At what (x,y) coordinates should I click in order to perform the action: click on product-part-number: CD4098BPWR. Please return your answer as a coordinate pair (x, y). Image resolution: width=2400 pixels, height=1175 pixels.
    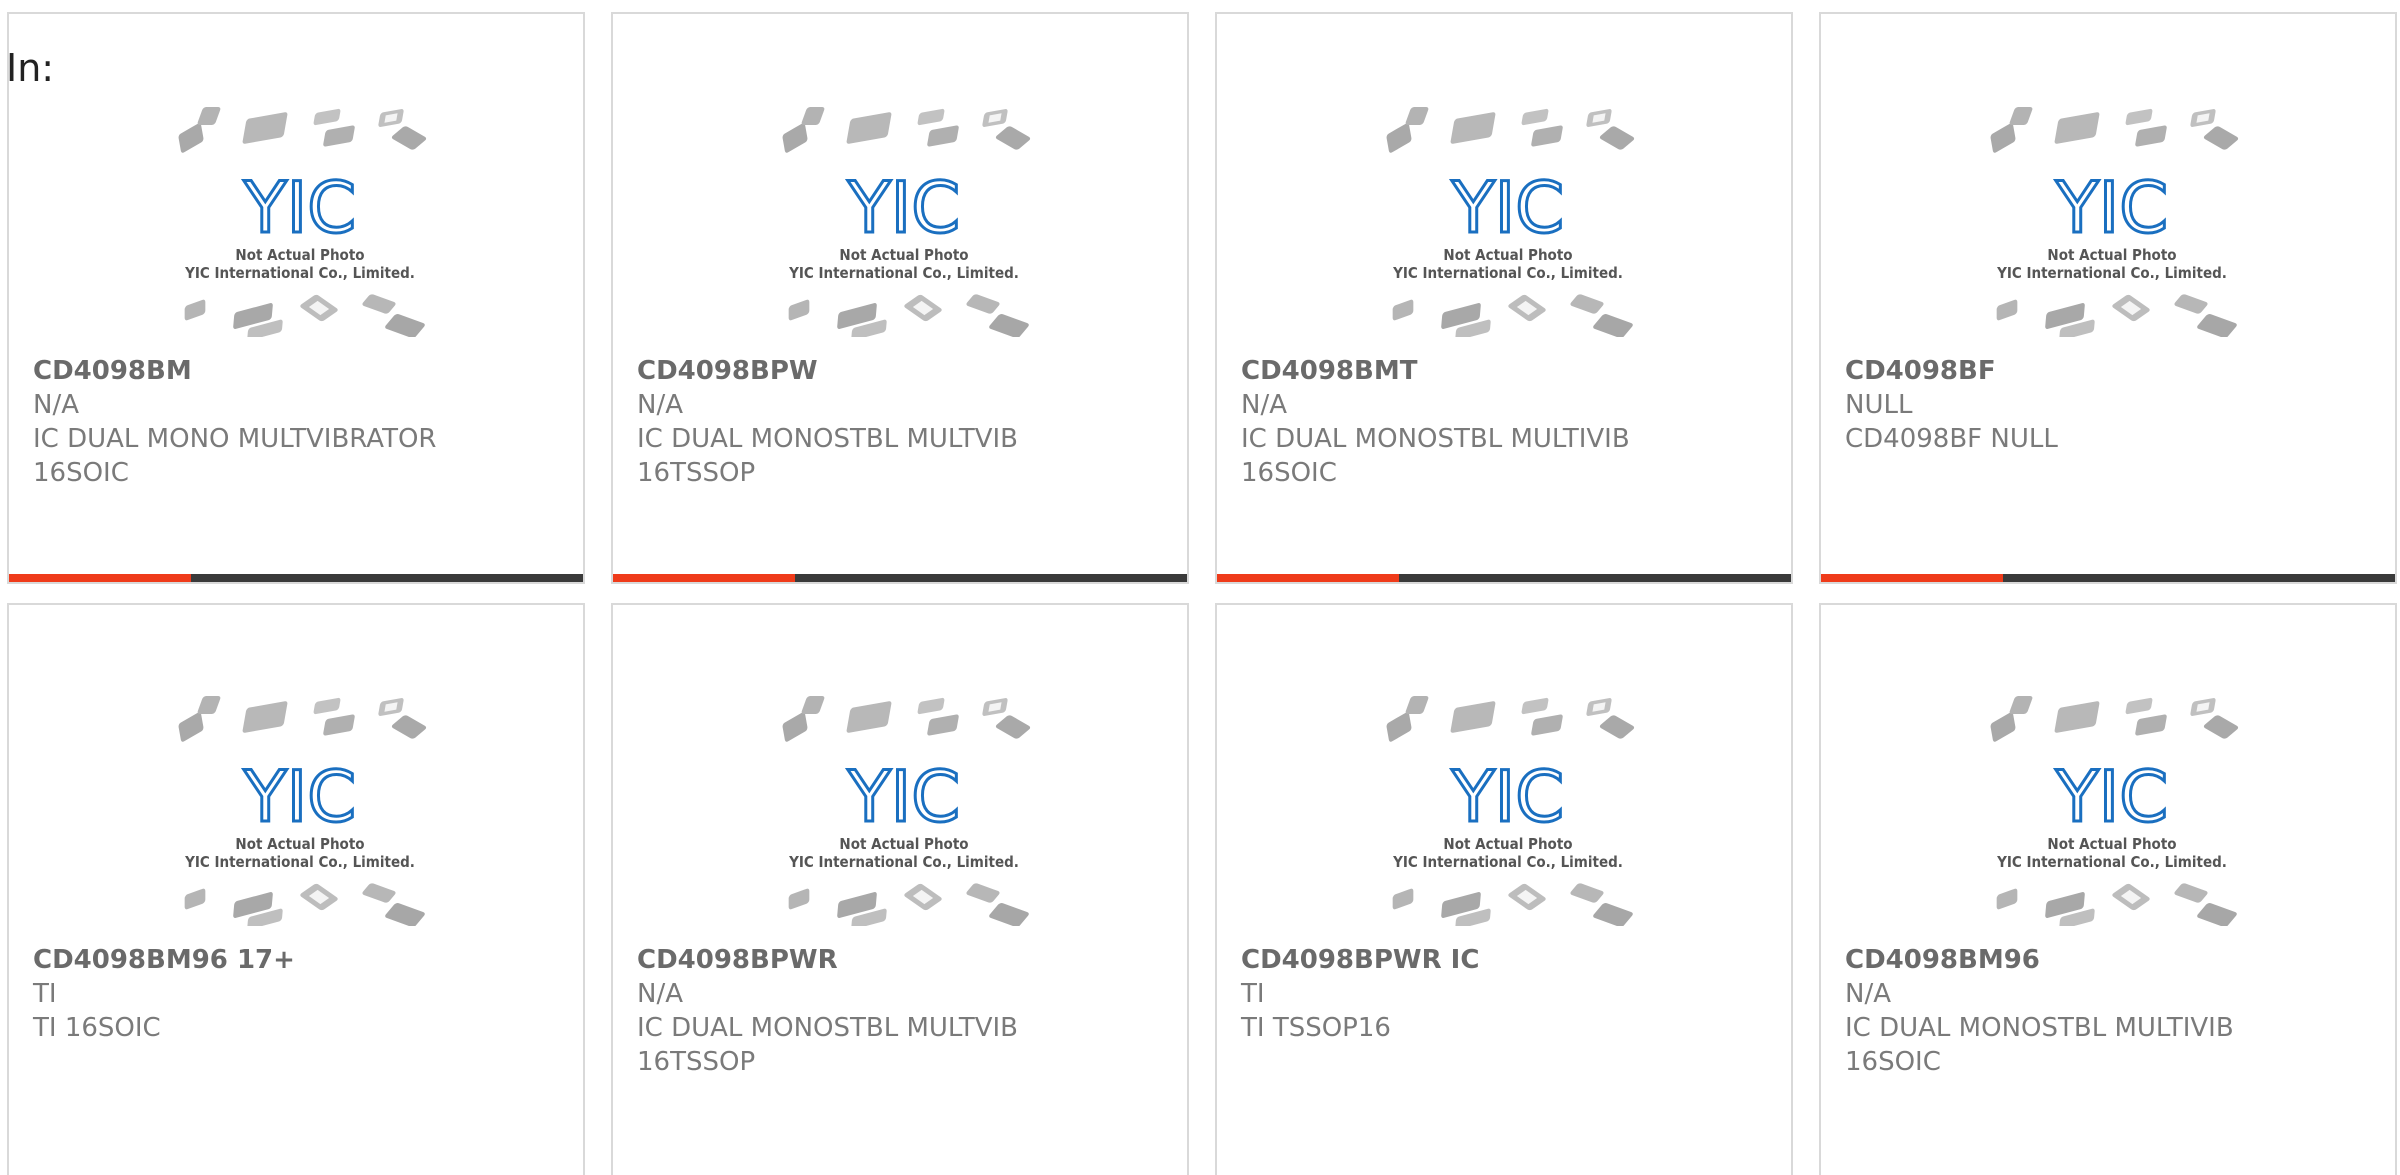
    Looking at the image, I should click on (827, 960).